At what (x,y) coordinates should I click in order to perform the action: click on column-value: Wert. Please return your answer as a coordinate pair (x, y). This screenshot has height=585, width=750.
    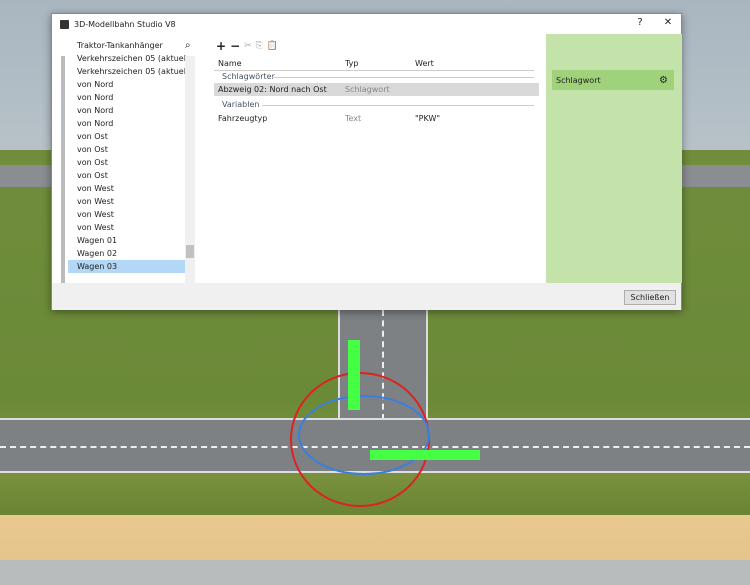
    Looking at the image, I should click on (424, 63).